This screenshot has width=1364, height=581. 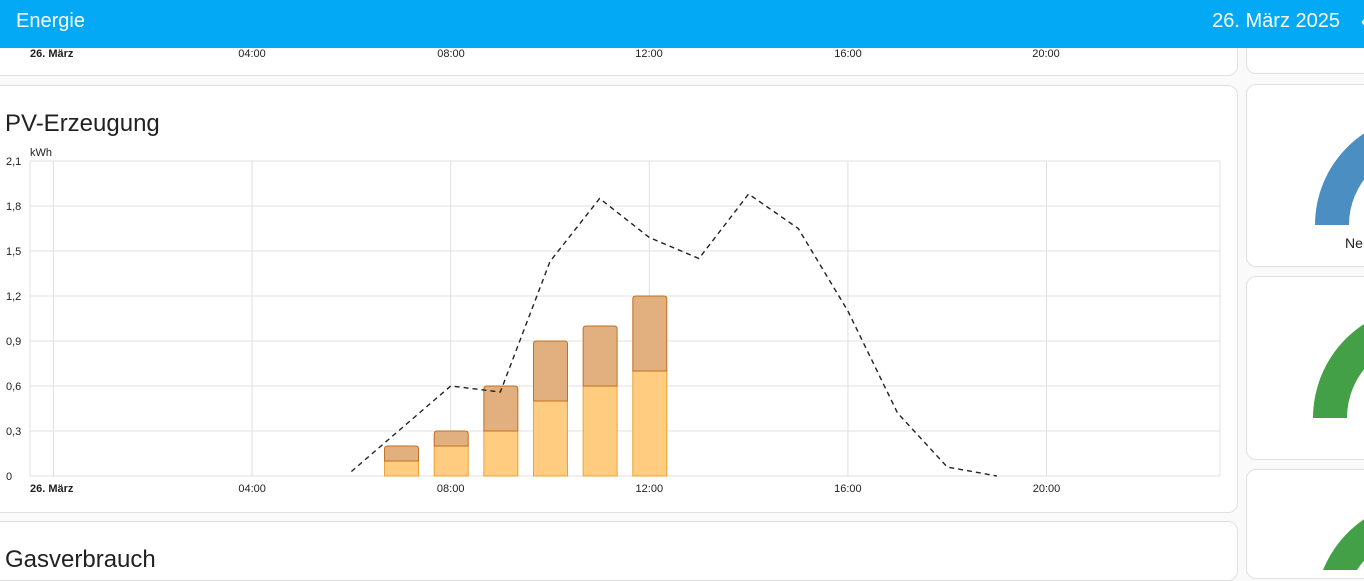 I want to click on x-tick-label: 16:00, so click(x=848, y=489).